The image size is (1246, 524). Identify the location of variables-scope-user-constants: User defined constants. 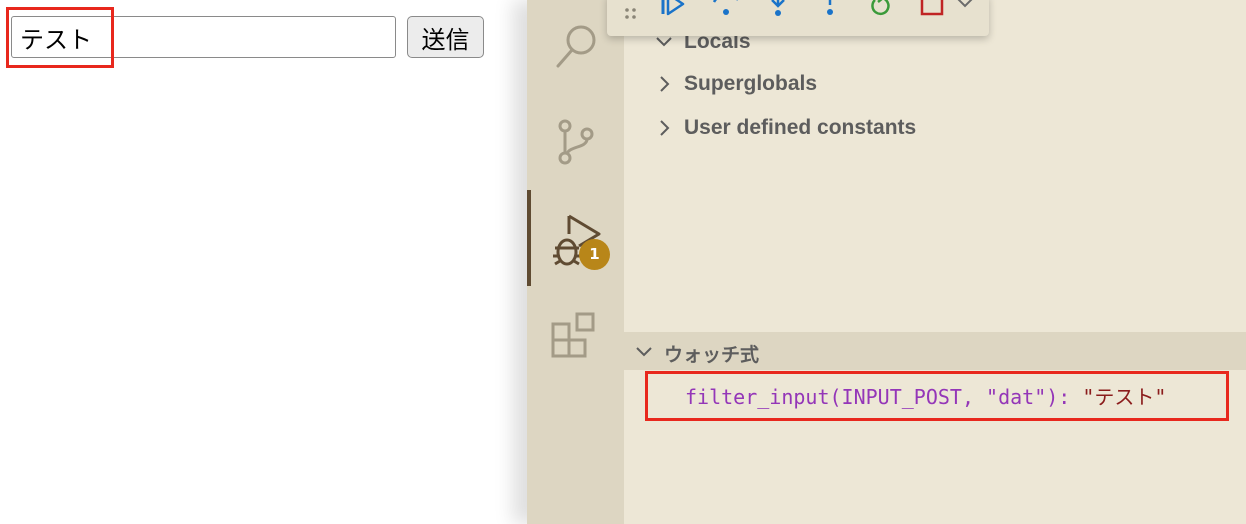
(935, 128).